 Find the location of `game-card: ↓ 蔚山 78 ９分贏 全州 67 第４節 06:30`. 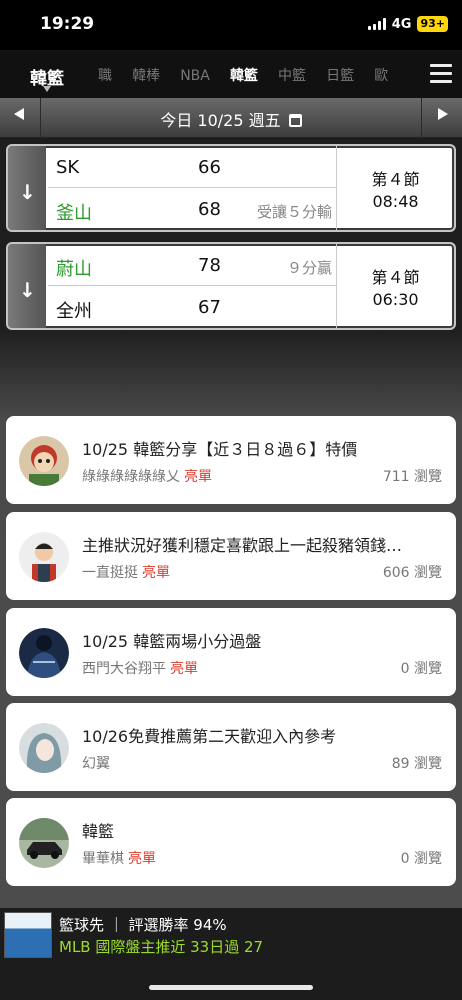

game-card: ↓ 蔚山 78 ９分贏 全州 67 第４節 06:30 is located at coordinates (231, 286).